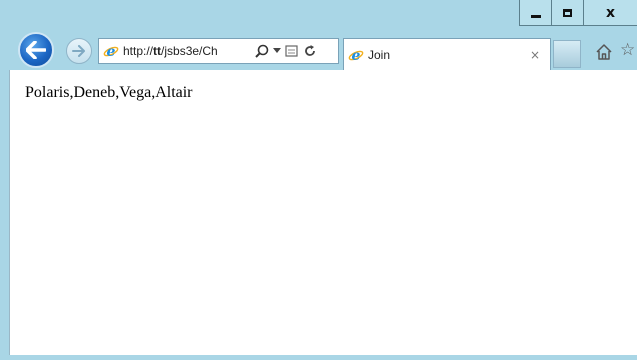 Image resolution: width=637 pixels, height=360 pixels. What do you see at coordinates (535, 13) in the screenshot?
I see `minimize-button` at bounding box center [535, 13].